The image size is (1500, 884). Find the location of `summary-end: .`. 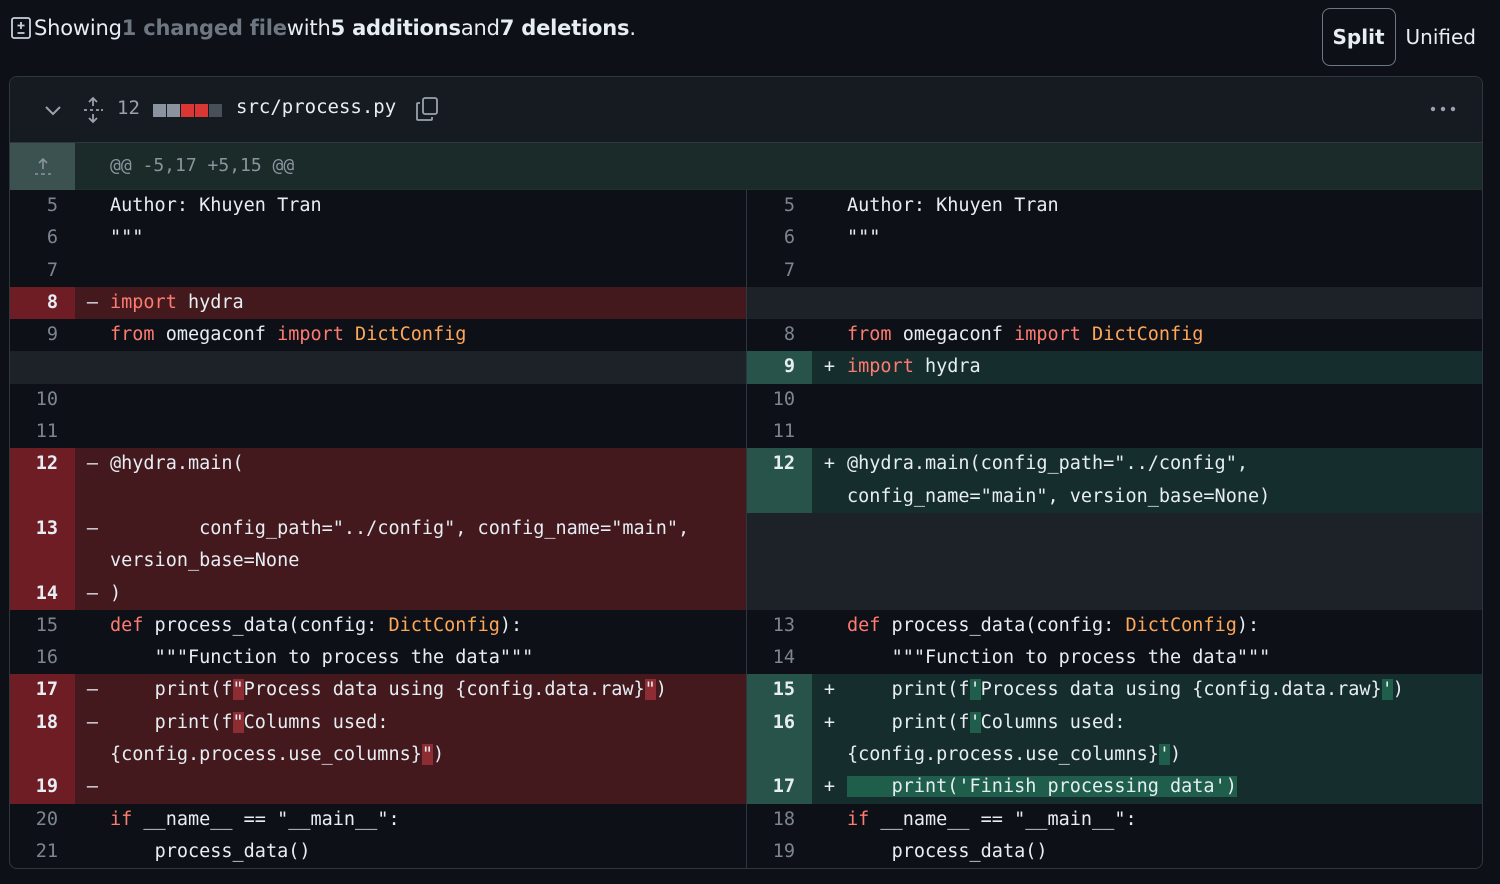

summary-end: . is located at coordinates (632, 28).